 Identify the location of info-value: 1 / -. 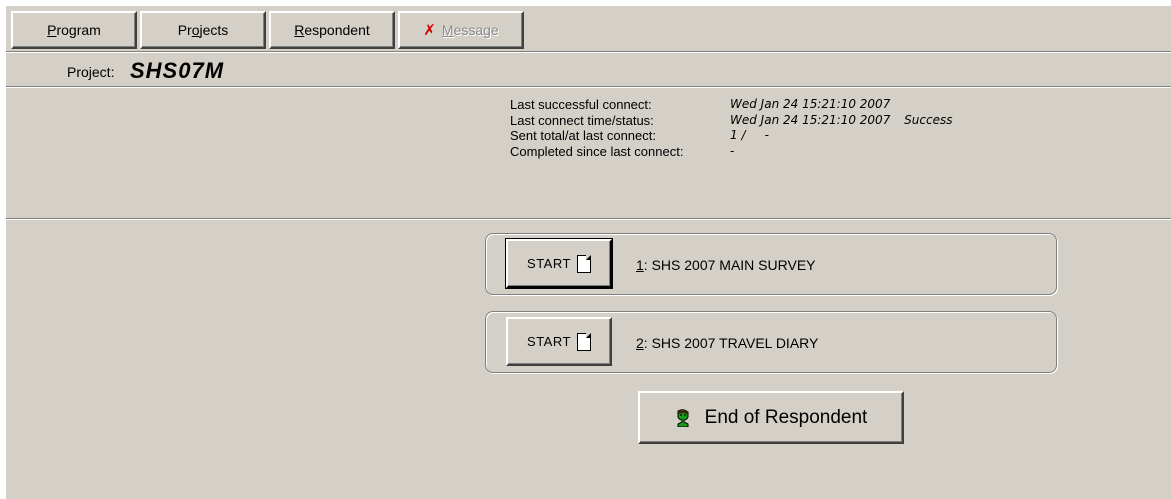
(749, 135).